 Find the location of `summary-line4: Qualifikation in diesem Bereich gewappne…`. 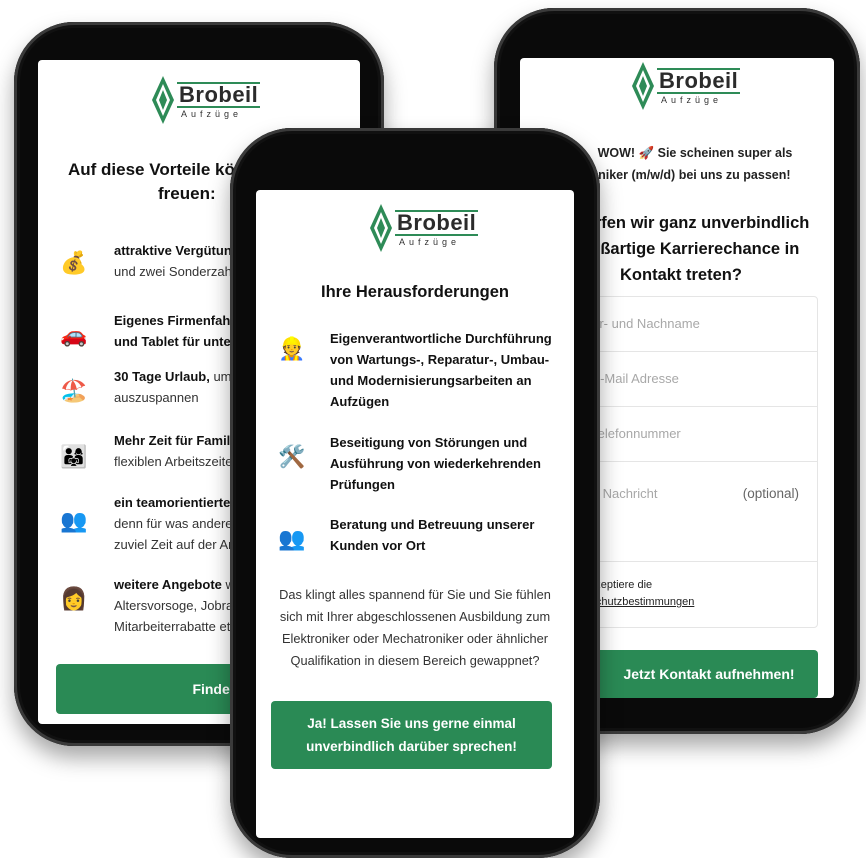

summary-line4: Qualifikation in diesem Bereich gewappne… is located at coordinates (415, 660).